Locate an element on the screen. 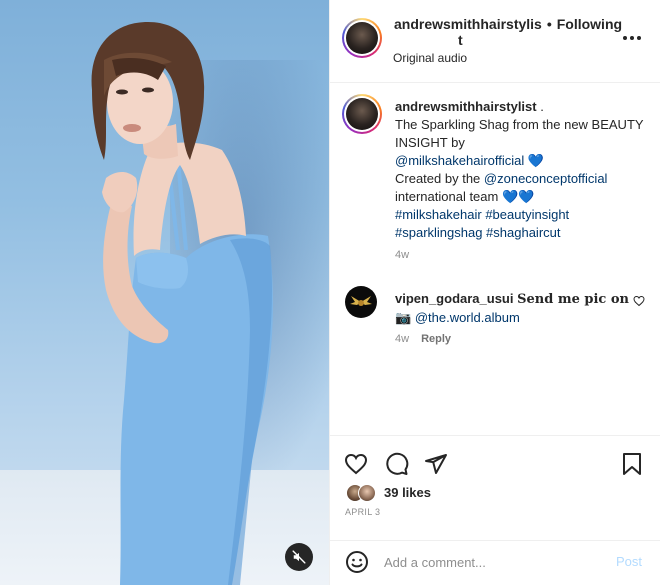 This screenshot has width=660, height=585. more-options-icon is located at coordinates (632, 38).